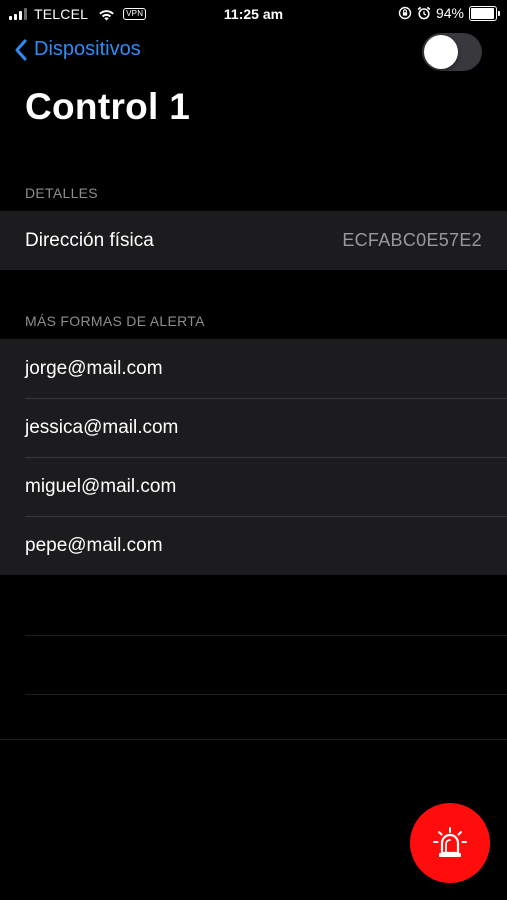 Image resolution: width=507 pixels, height=900 pixels. What do you see at coordinates (94, 368) in the screenshot?
I see `email-address: jorge@mail.com` at bounding box center [94, 368].